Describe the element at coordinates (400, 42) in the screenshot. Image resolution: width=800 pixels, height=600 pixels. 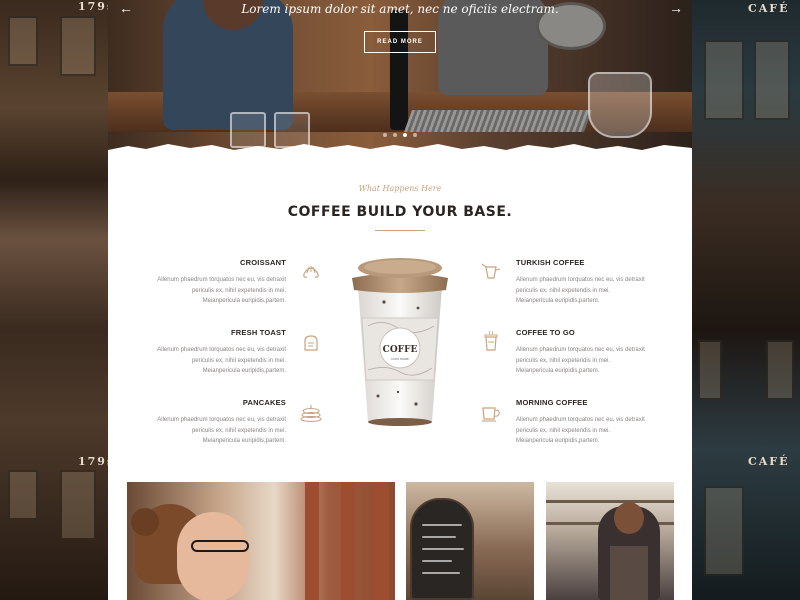
I see `read-more-button: READ MORE` at that location.